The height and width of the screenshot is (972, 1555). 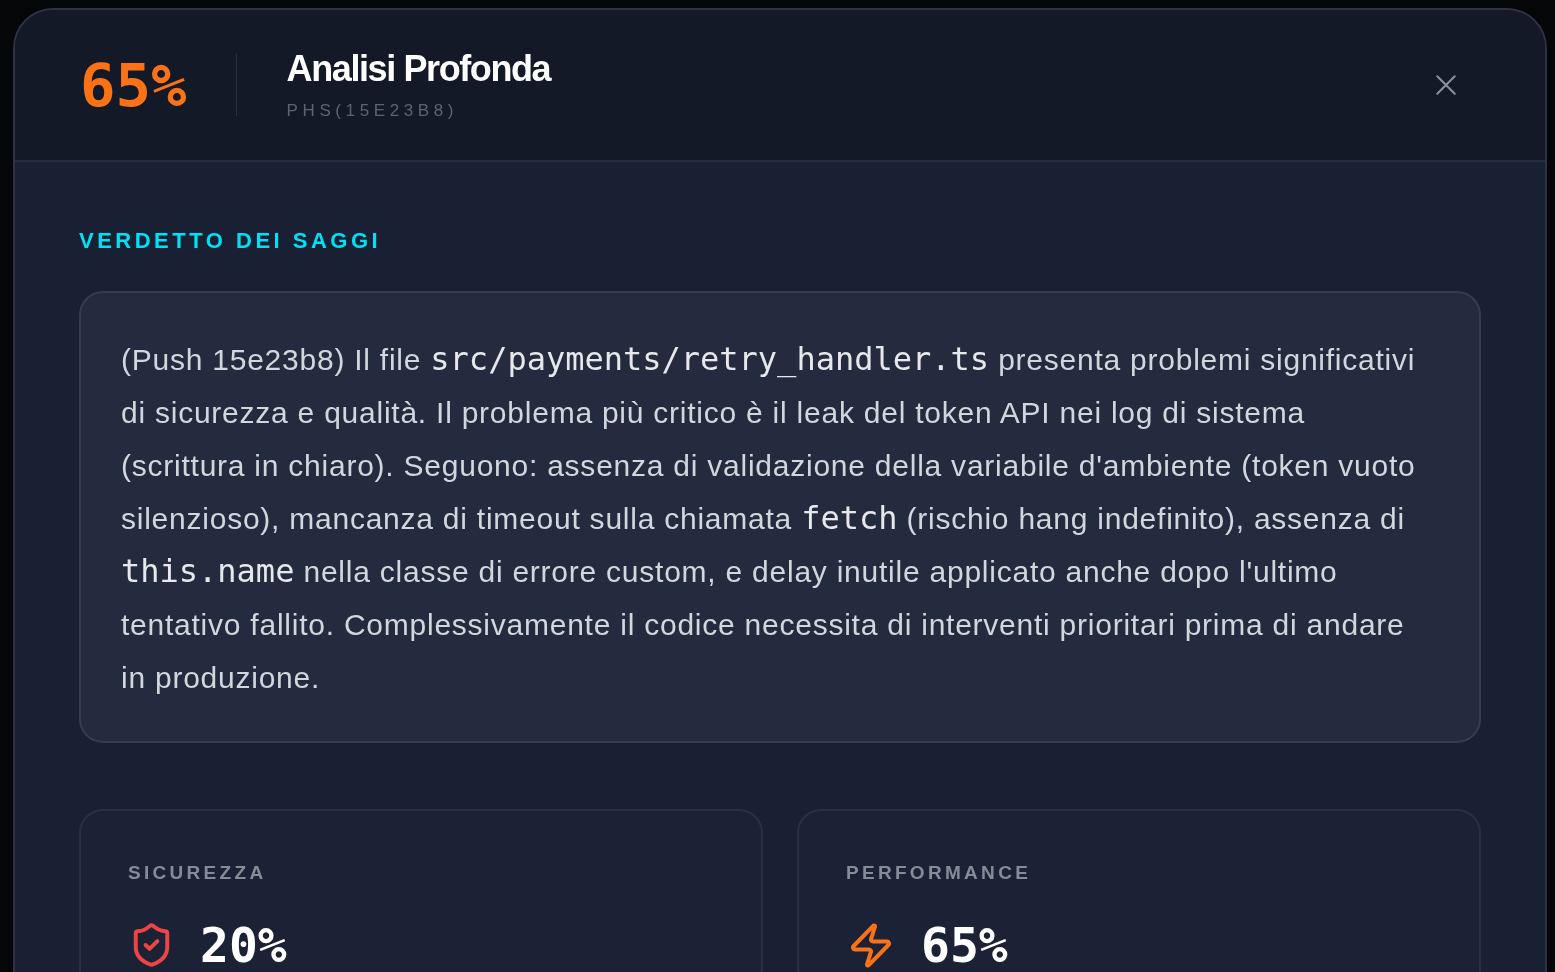 I want to click on metric-value: 20%, so click(x=243, y=945).